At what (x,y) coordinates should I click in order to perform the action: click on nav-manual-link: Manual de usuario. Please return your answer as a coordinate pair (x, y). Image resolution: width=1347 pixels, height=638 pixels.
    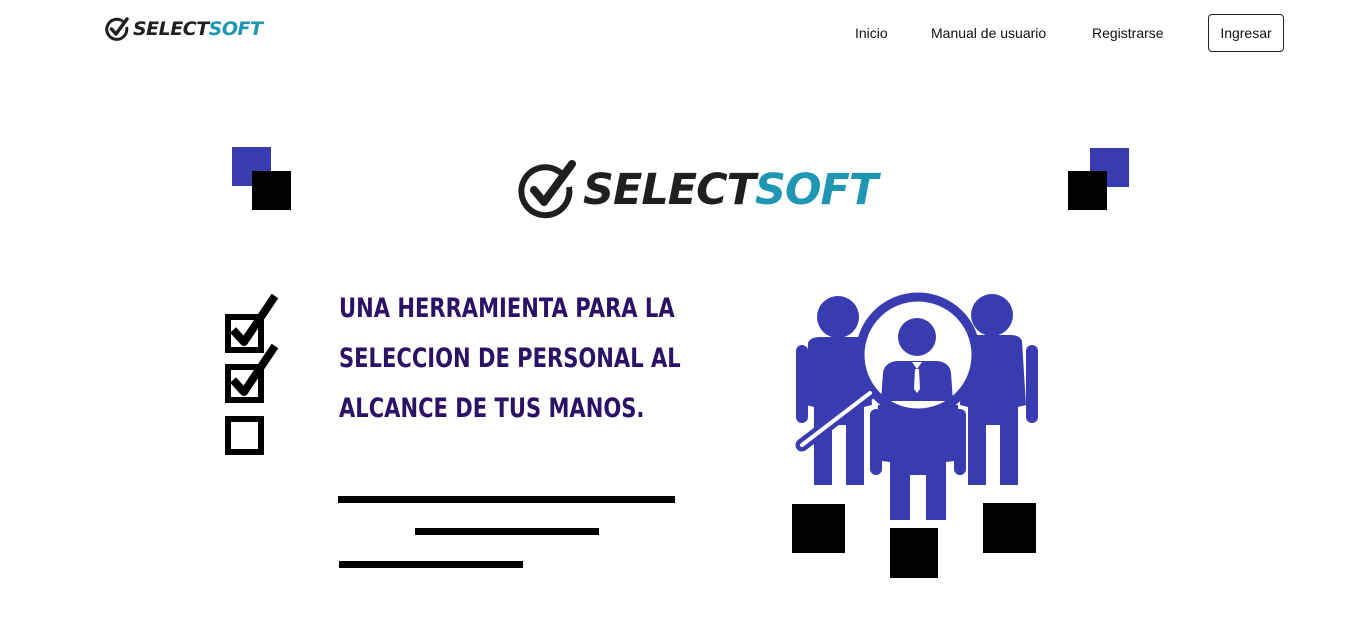
    Looking at the image, I should click on (988, 33).